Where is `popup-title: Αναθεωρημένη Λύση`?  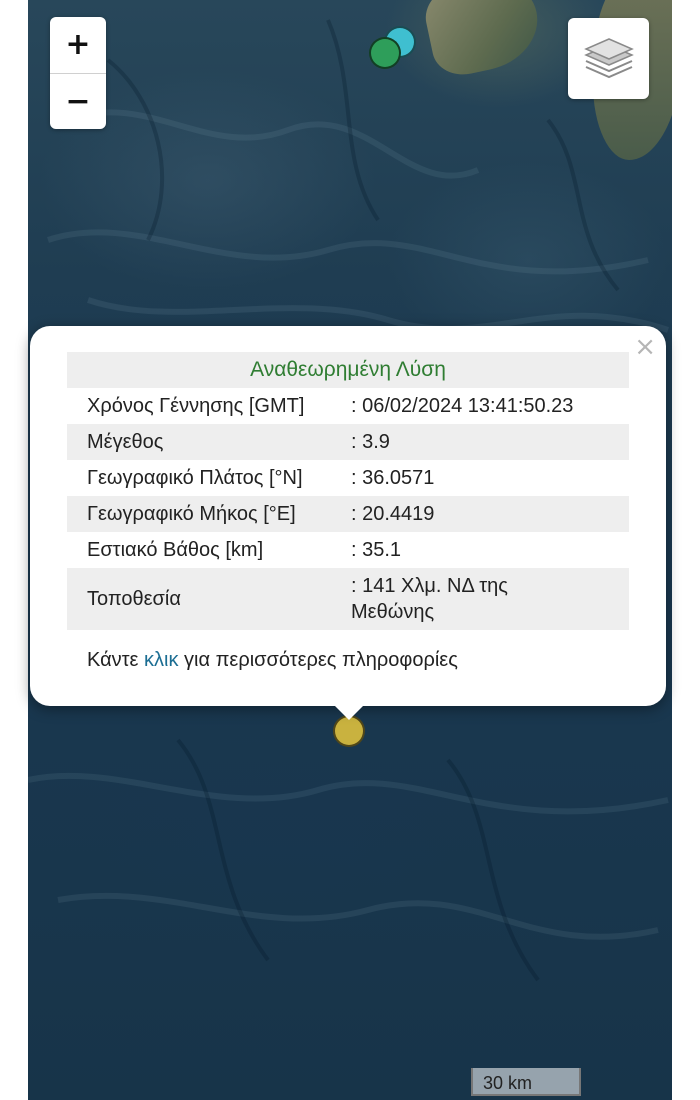 popup-title: Αναθεωρημένη Λύση is located at coordinates (348, 370).